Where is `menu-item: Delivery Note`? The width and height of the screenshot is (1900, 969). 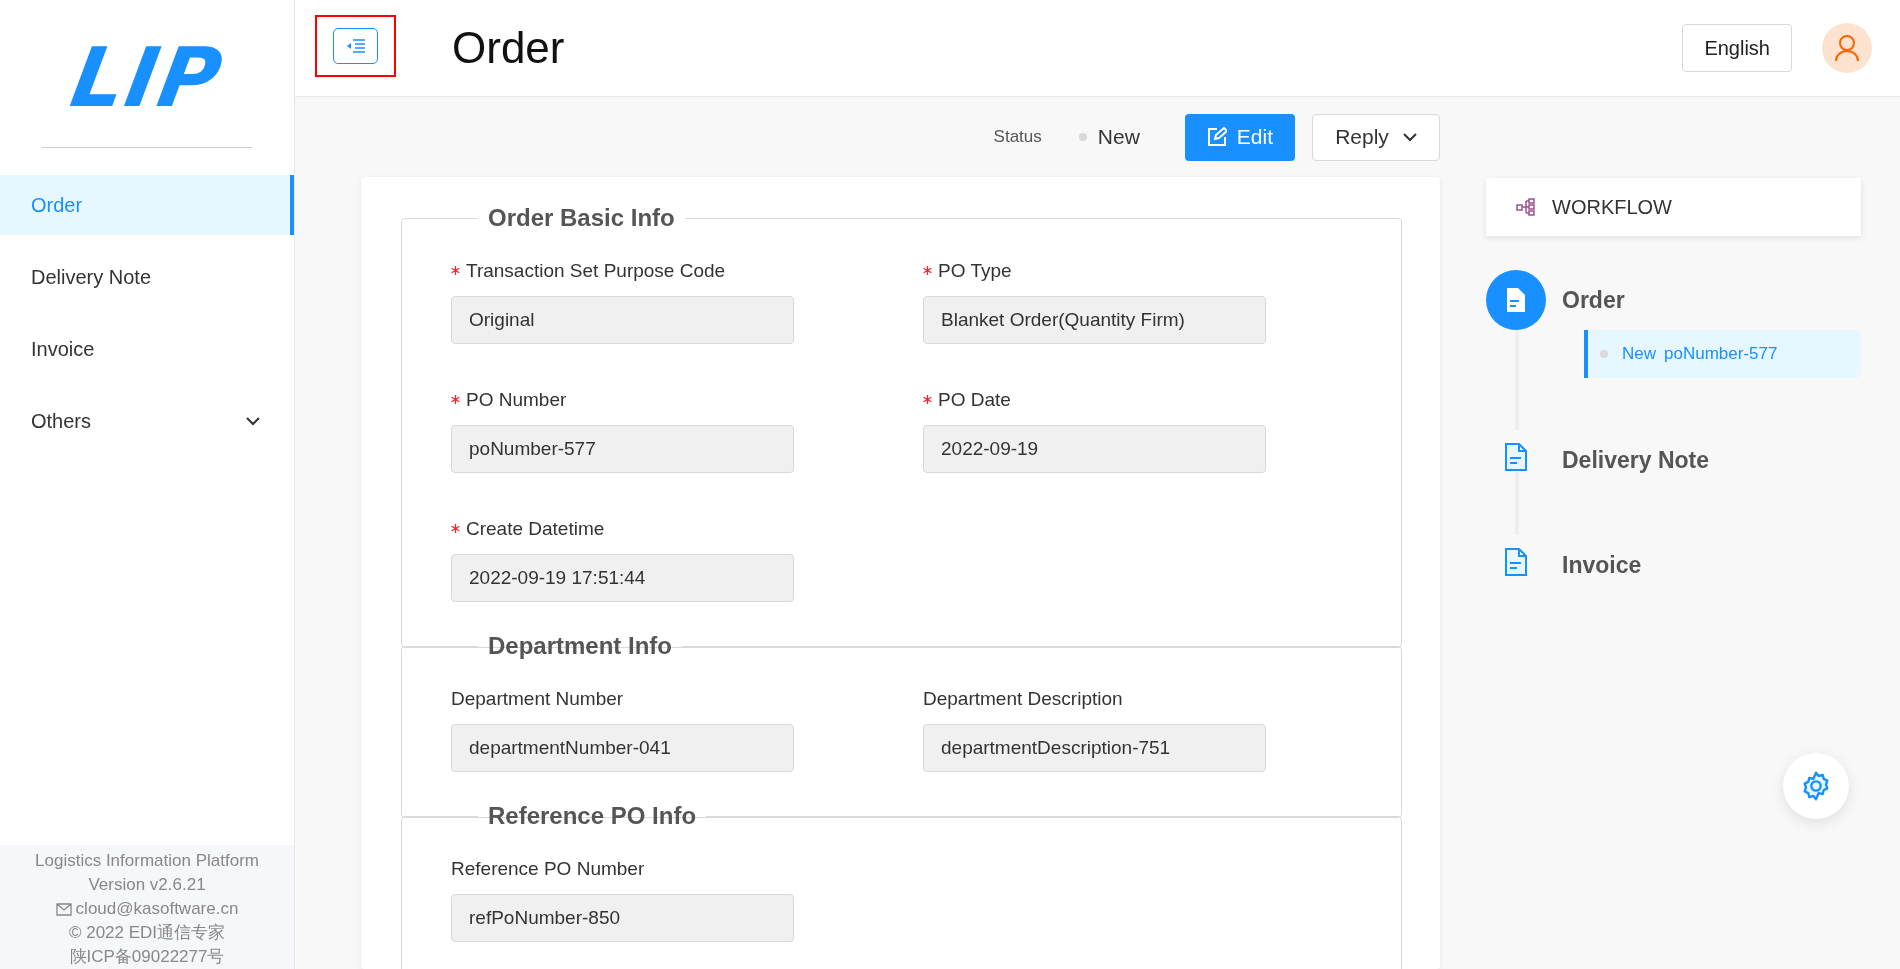 menu-item: Delivery Note is located at coordinates (147, 277).